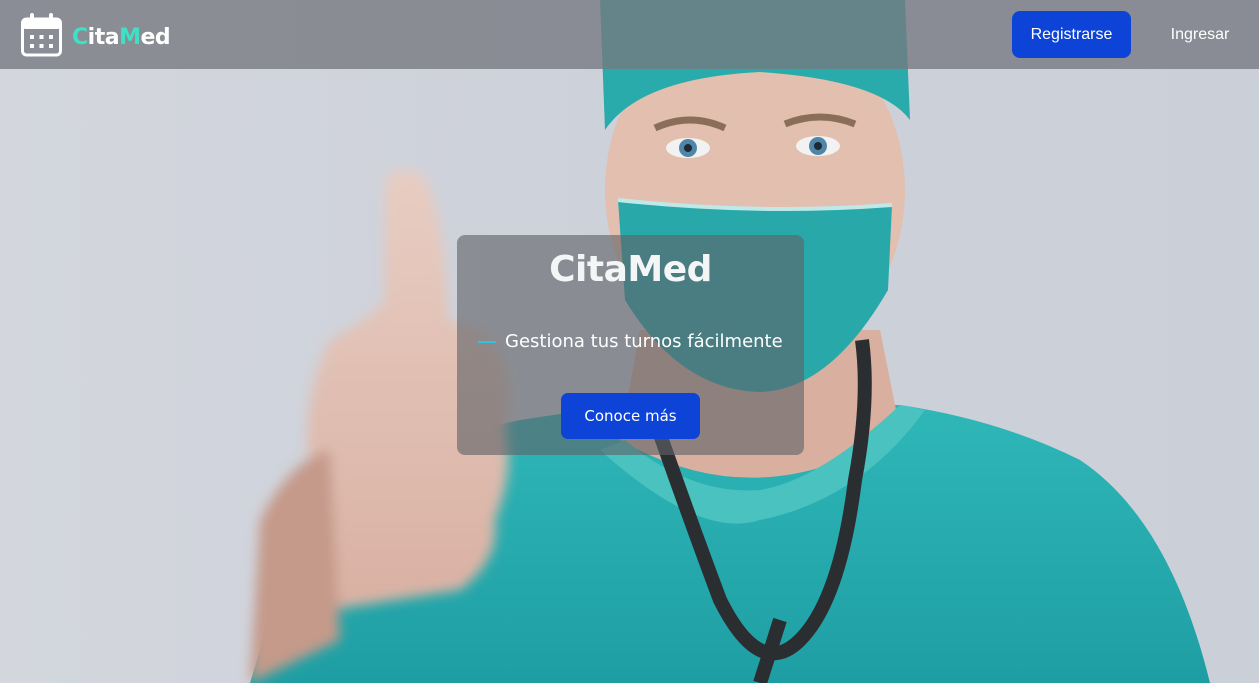 The width and height of the screenshot is (1259, 683). What do you see at coordinates (80, 37) in the screenshot?
I see `brand-name-accent-c: C` at bounding box center [80, 37].